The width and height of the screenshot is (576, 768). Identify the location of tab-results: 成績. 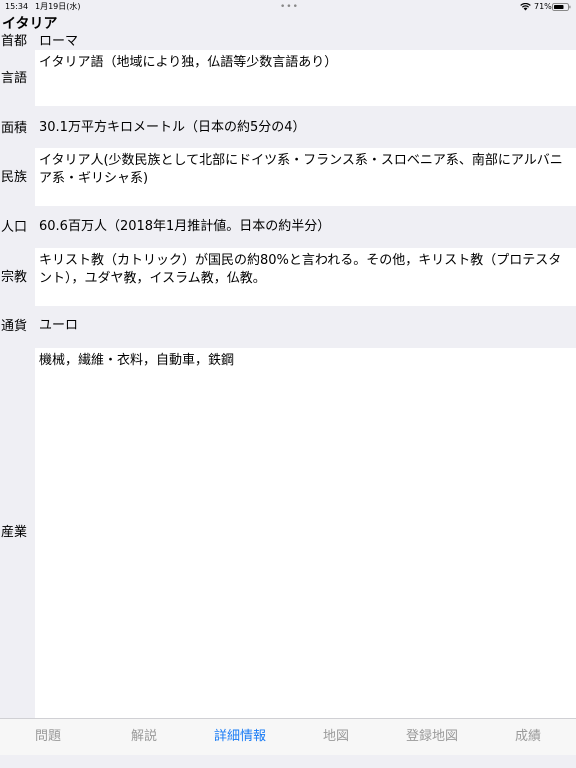
(528, 737).